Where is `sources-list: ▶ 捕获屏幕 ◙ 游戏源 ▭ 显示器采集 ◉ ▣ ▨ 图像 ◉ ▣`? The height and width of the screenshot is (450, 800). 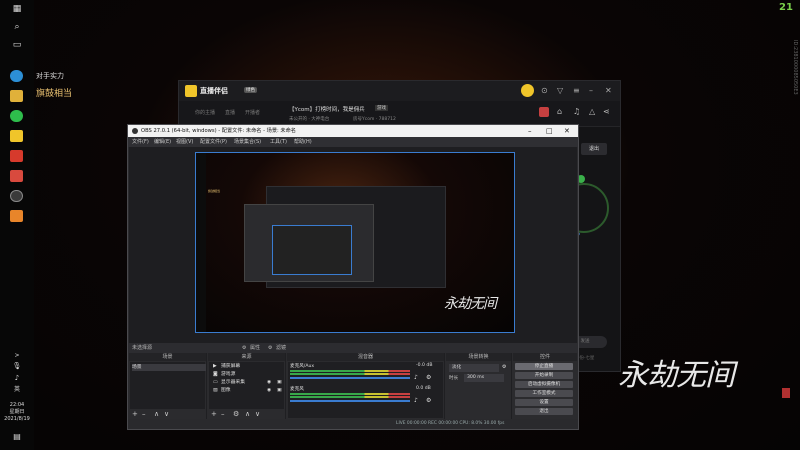 sources-list: ▶ 捕获屏幕 ◙ 游戏源 ▭ 显示器采集 ◉ ▣ ▨ 图像 ◉ ▣ is located at coordinates (246, 385).